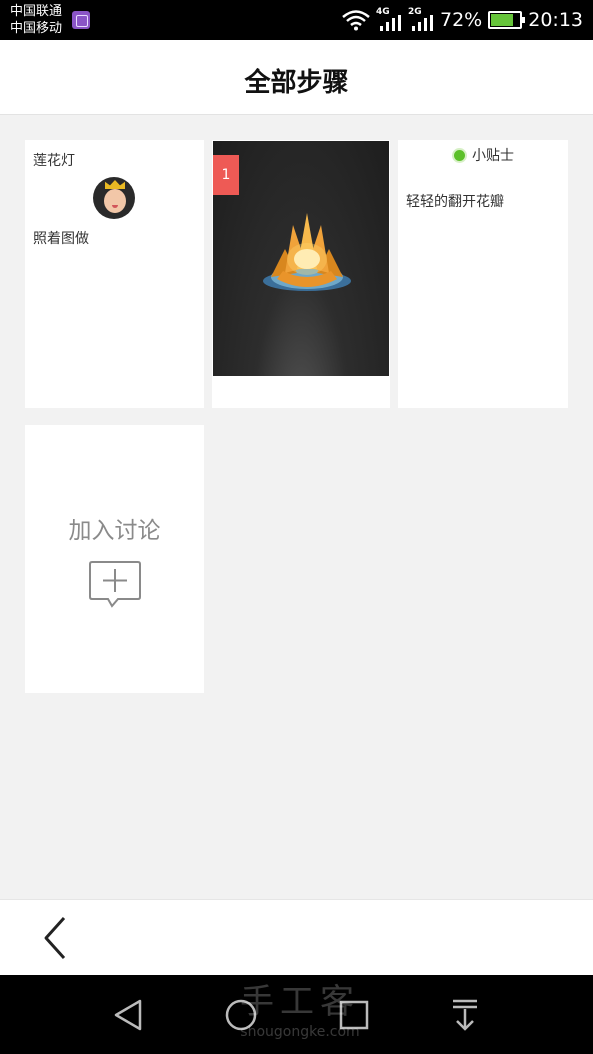 The image size is (593, 1054). What do you see at coordinates (459, 155) in the screenshot?
I see `tip-dot-icon` at bounding box center [459, 155].